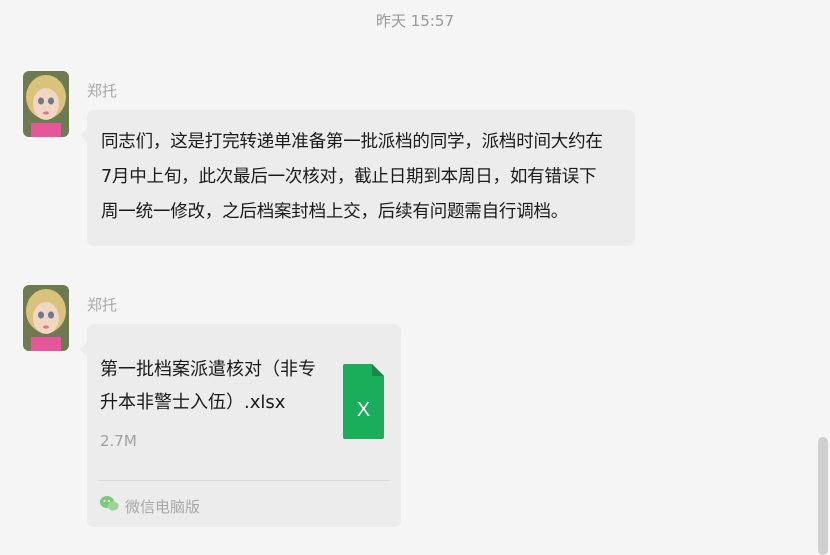 The image size is (830, 555). What do you see at coordinates (163, 506) in the screenshot?
I see `source-text: 微信电脑版` at bounding box center [163, 506].